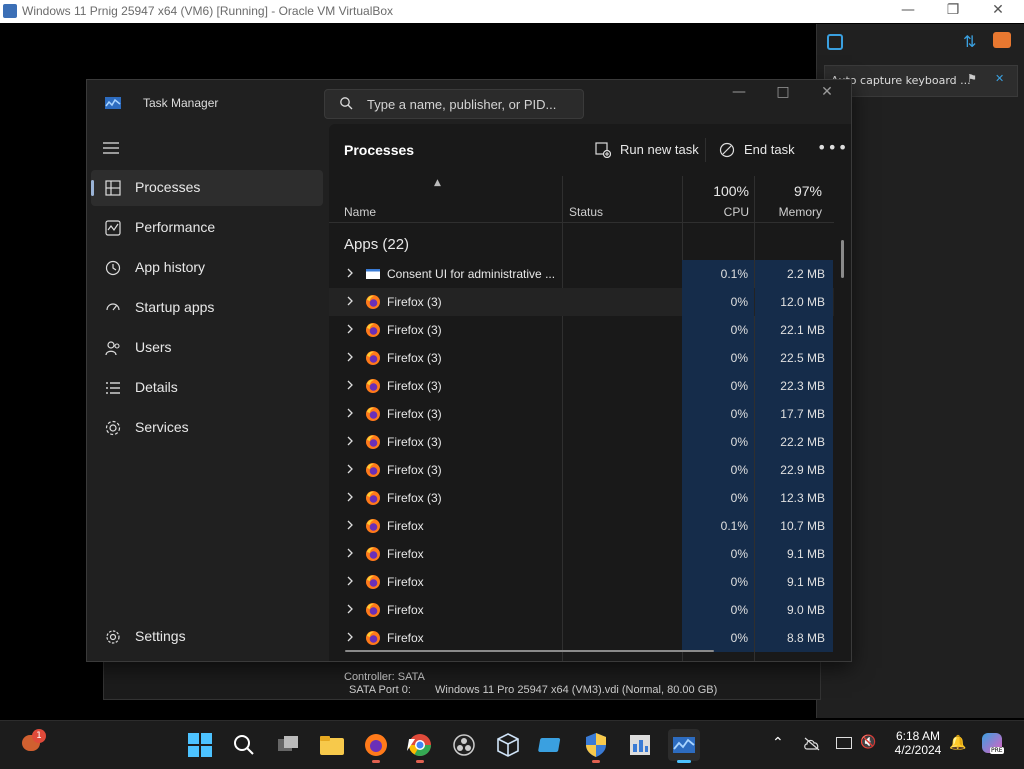  I want to click on table-row: Firefox (3) 0% 22.9 MB, so click(581, 470).